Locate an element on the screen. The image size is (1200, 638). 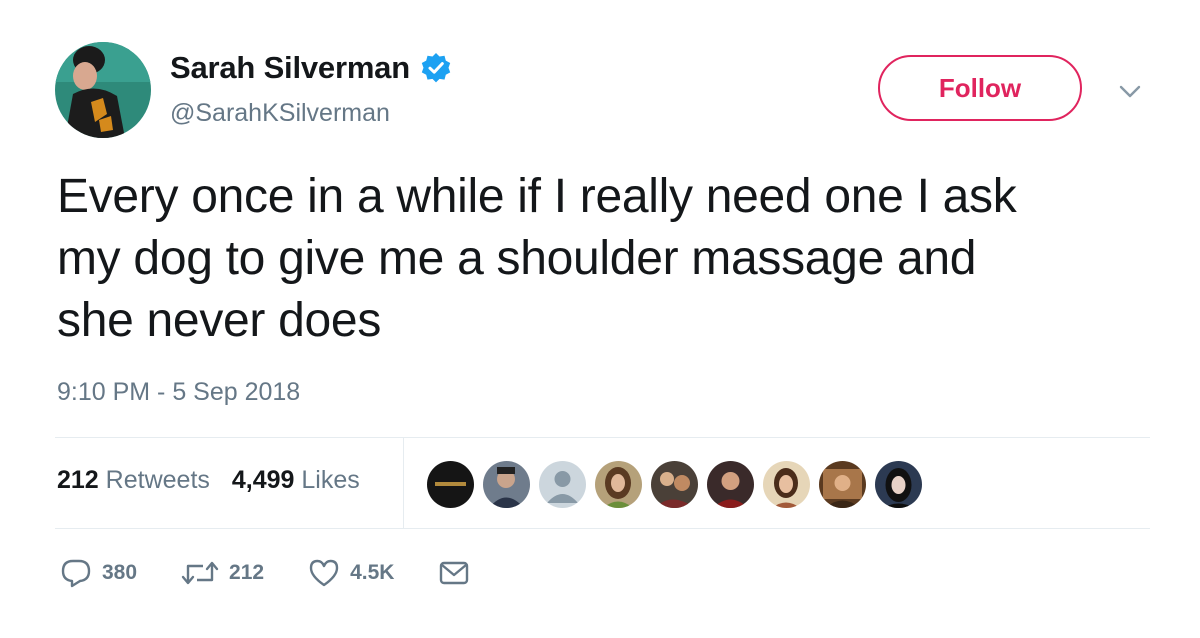
author-avatar is located at coordinates (103, 90).